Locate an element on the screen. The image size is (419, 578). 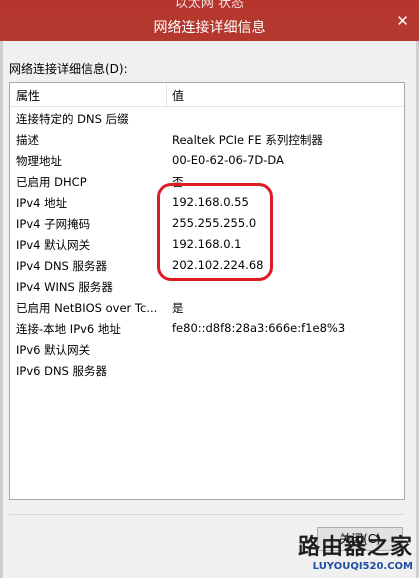
parent-window-title: 以太网 状态 is located at coordinates (209, 5).